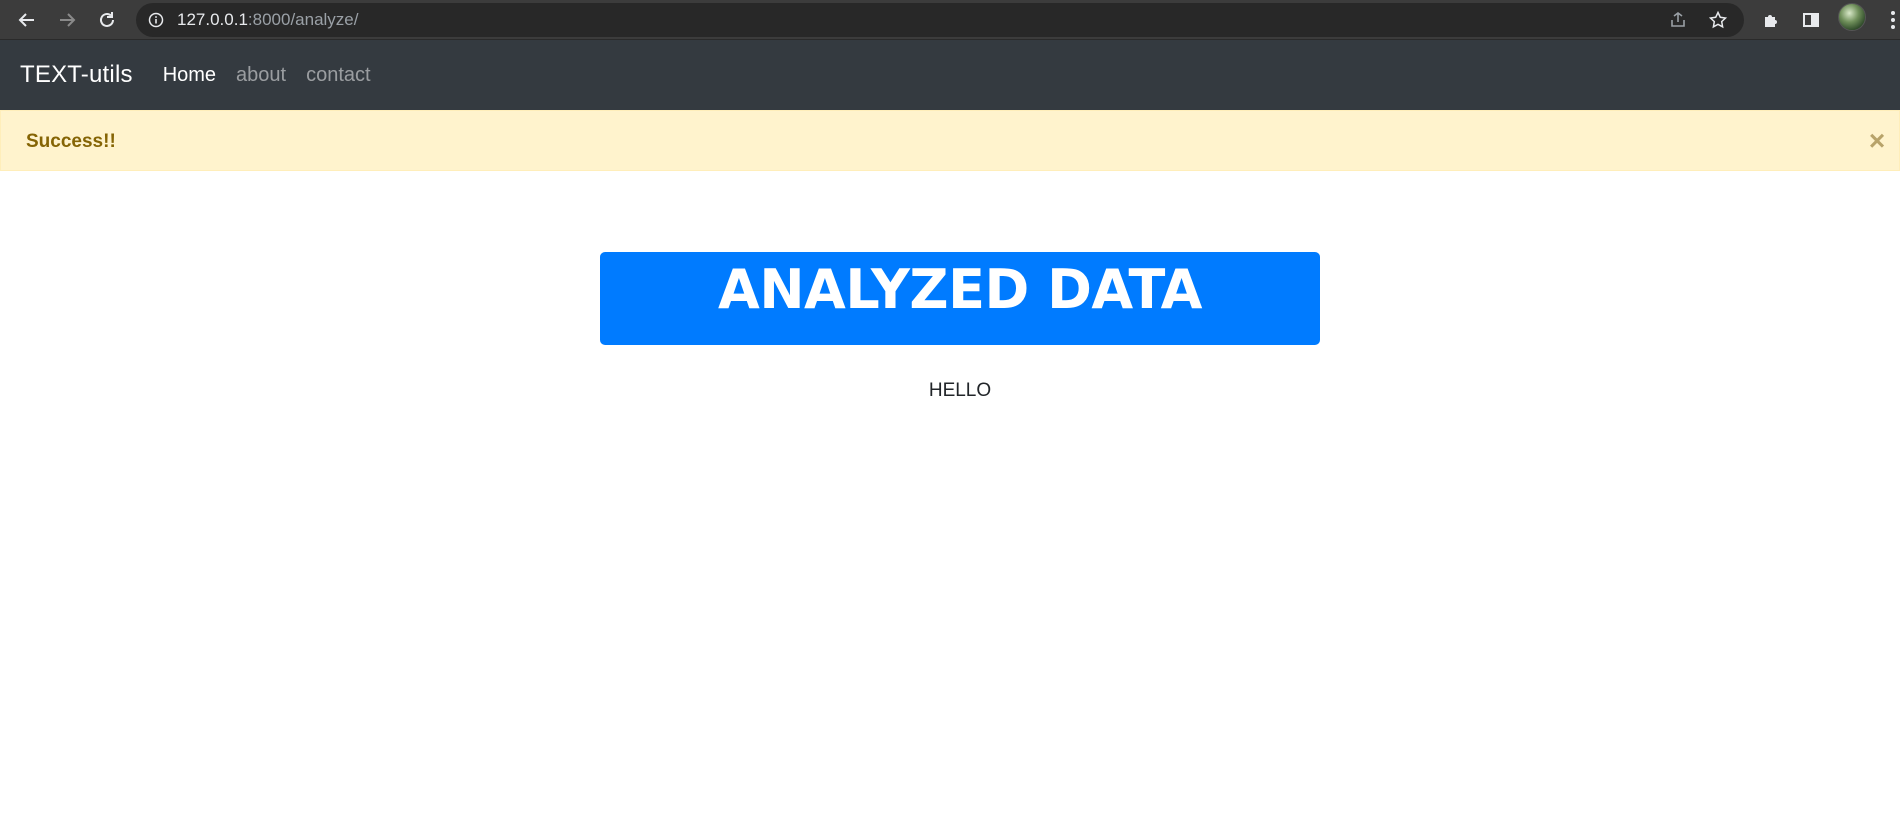  Describe the element at coordinates (1877, 141) in the screenshot. I see `close-icon: ×` at that location.